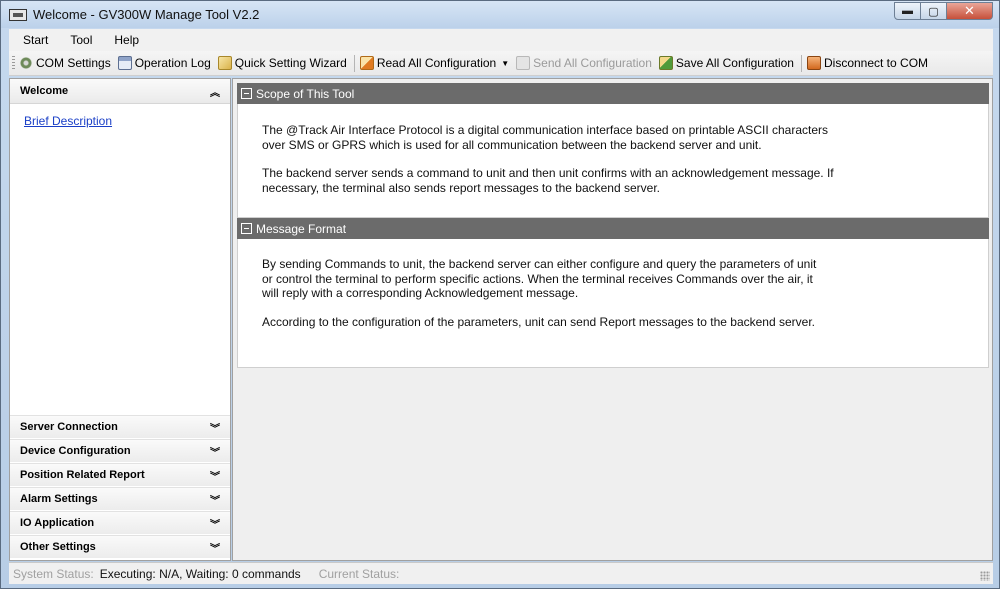  What do you see at coordinates (665, 63) in the screenshot?
I see `save-config-icon` at bounding box center [665, 63].